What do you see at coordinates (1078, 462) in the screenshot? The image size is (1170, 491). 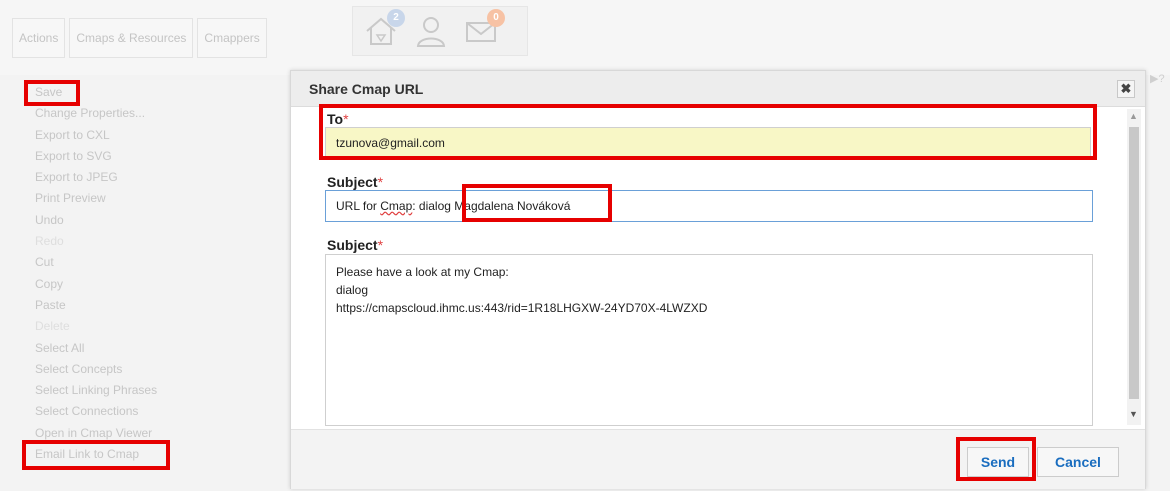 I see `cancel-button: Cancel` at bounding box center [1078, 462].